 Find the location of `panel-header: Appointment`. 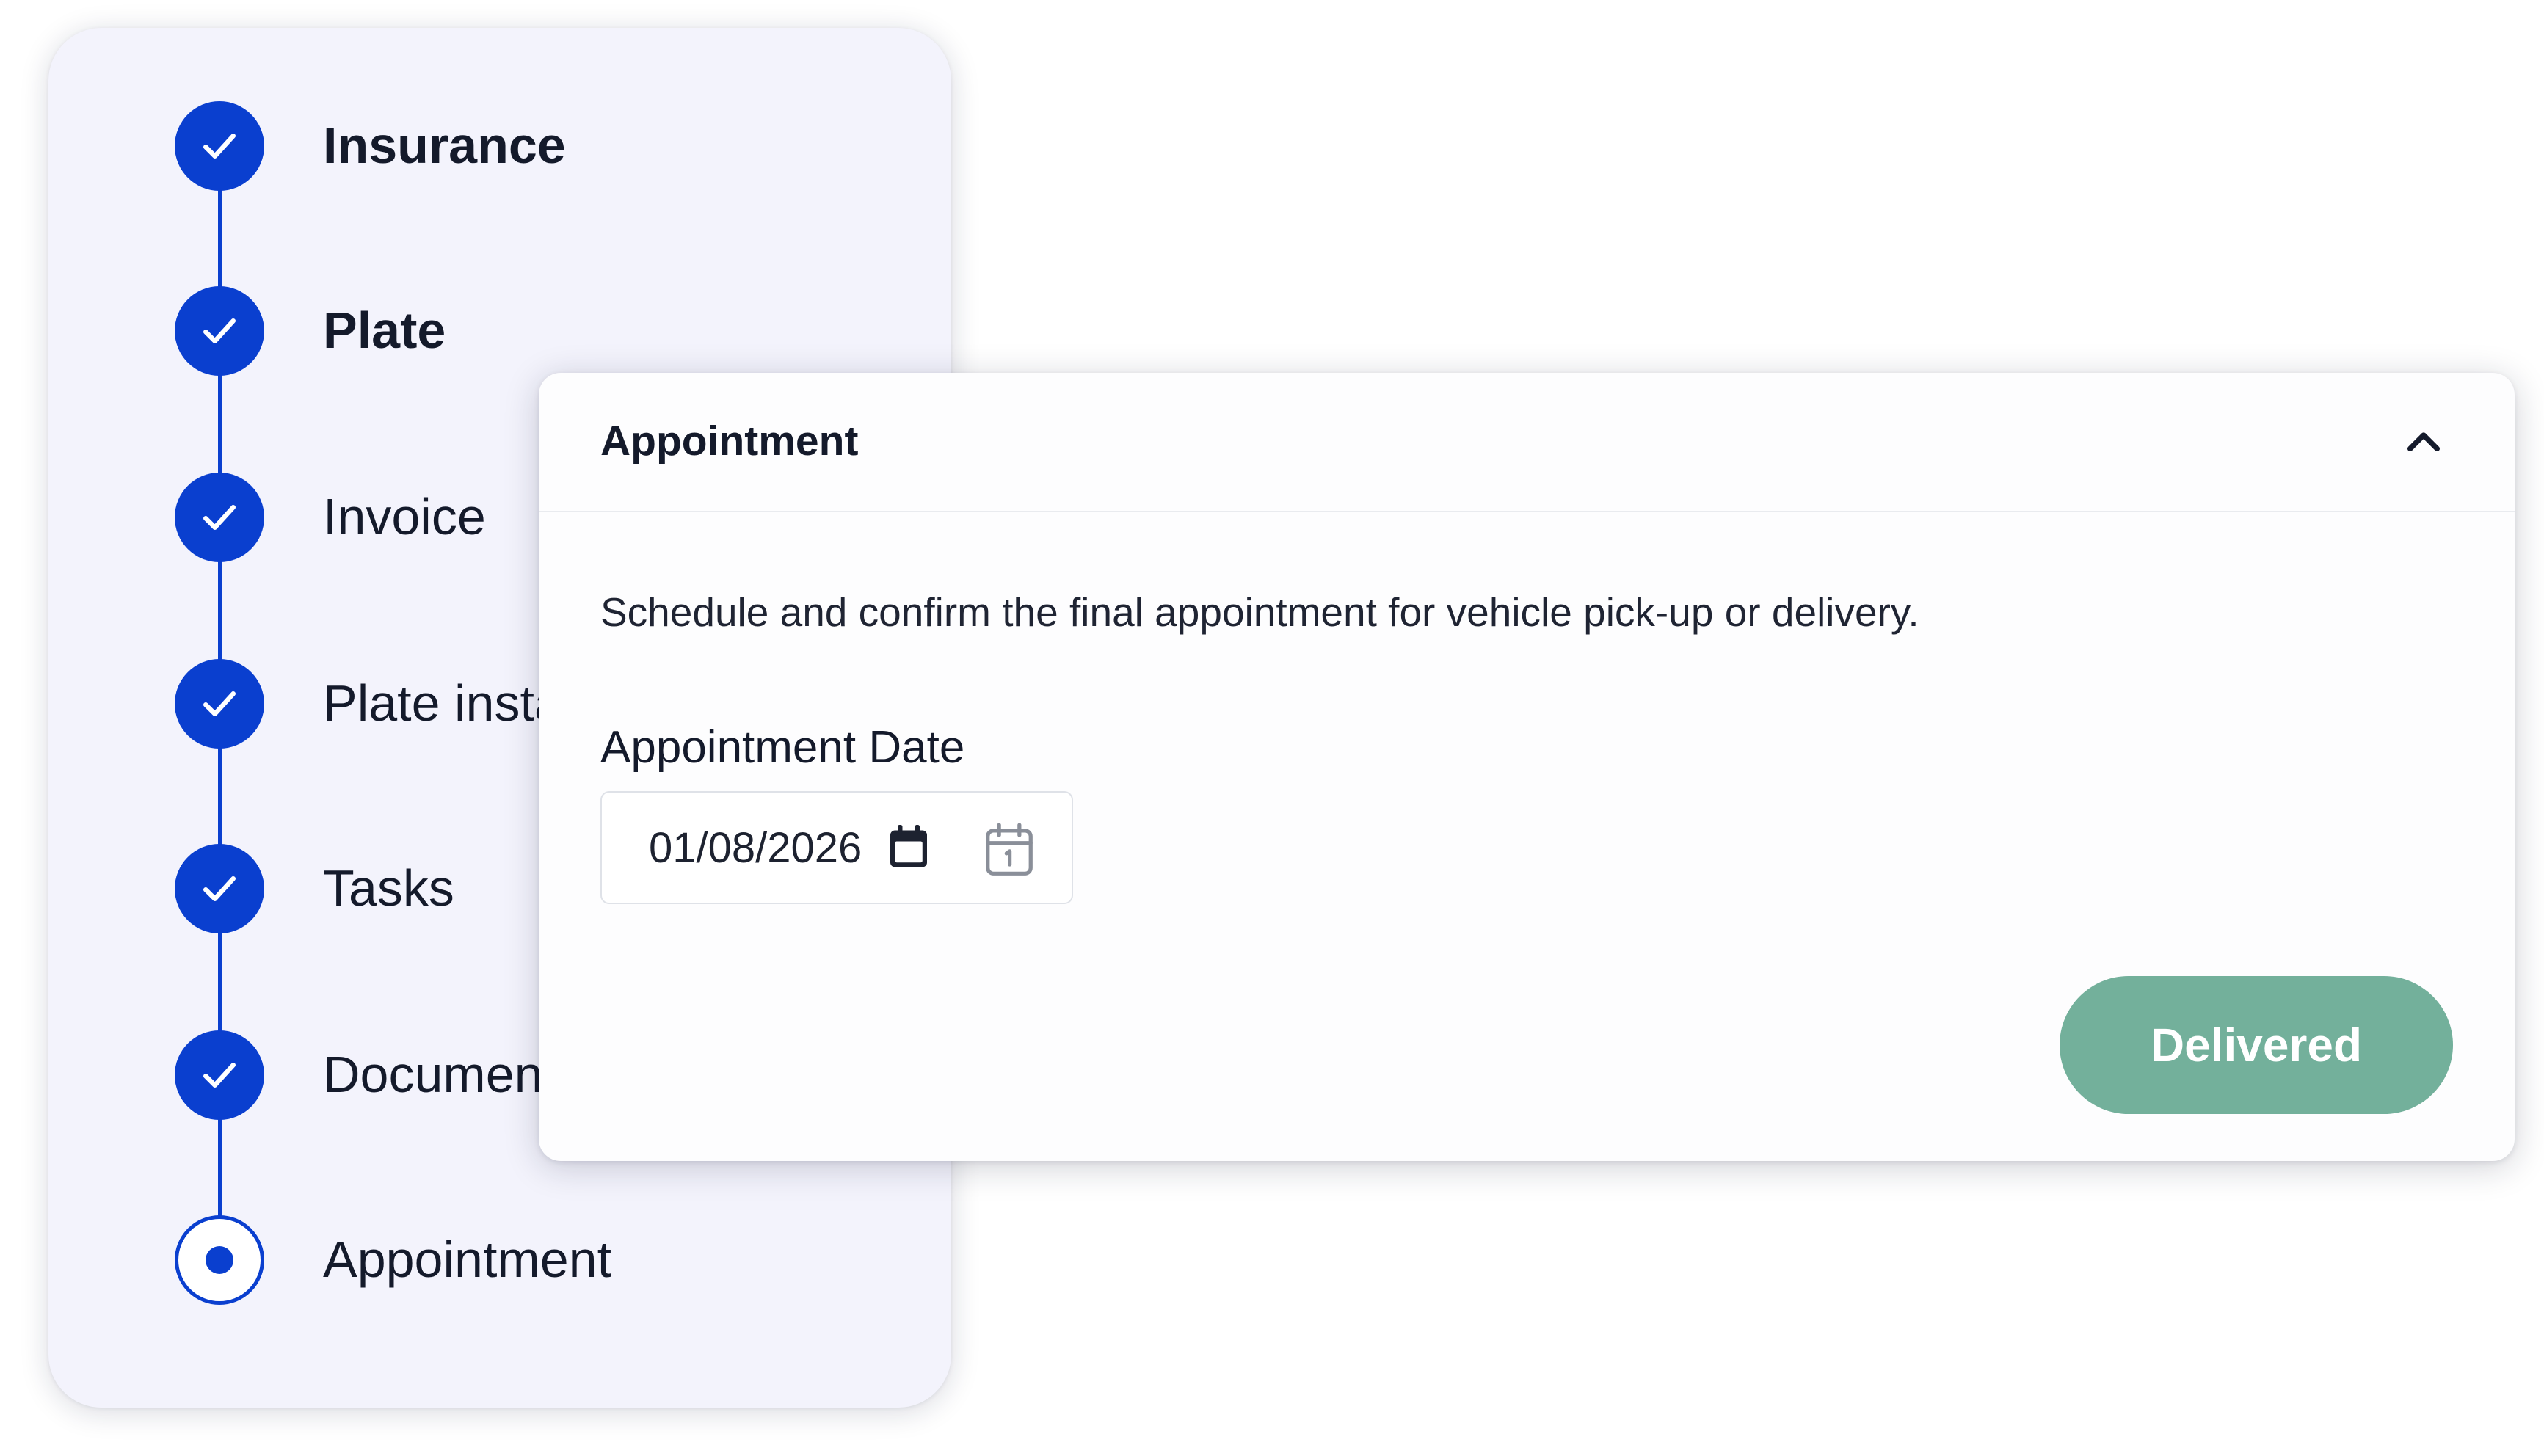

panel-header: Appointment is located at coordinates (1527, 442).